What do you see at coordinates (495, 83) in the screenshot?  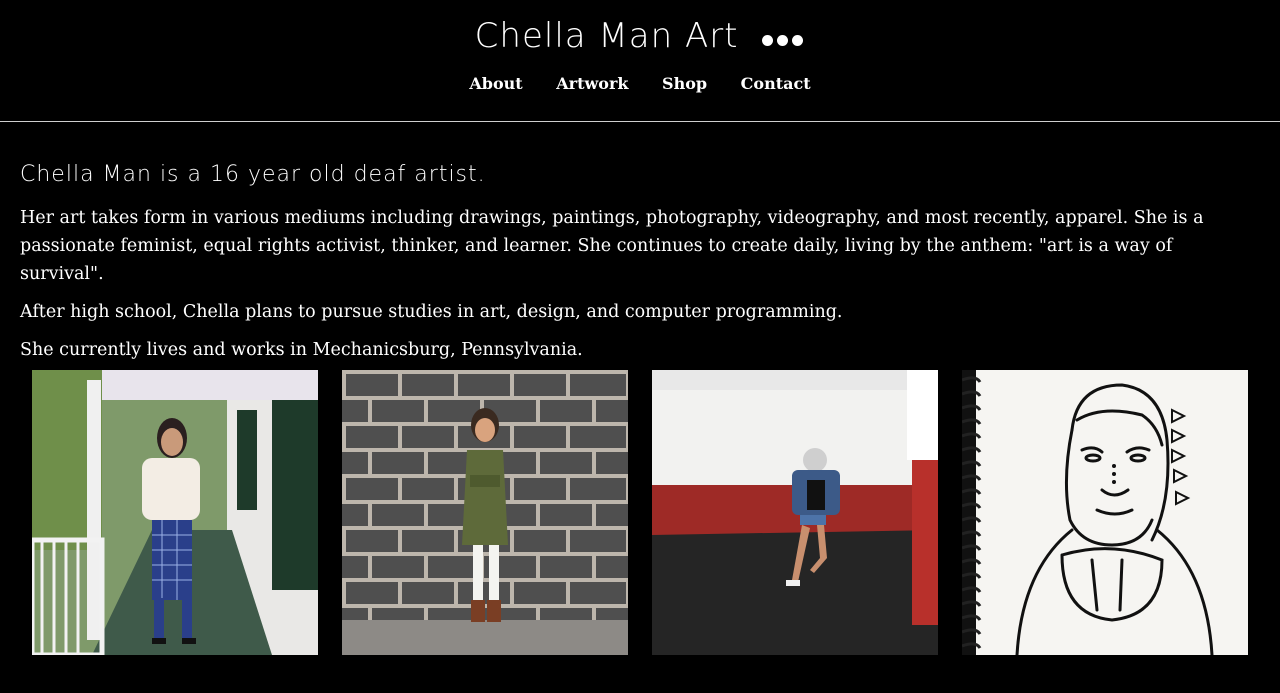 I see `nav-about: About` at bounding box center [495, 83].